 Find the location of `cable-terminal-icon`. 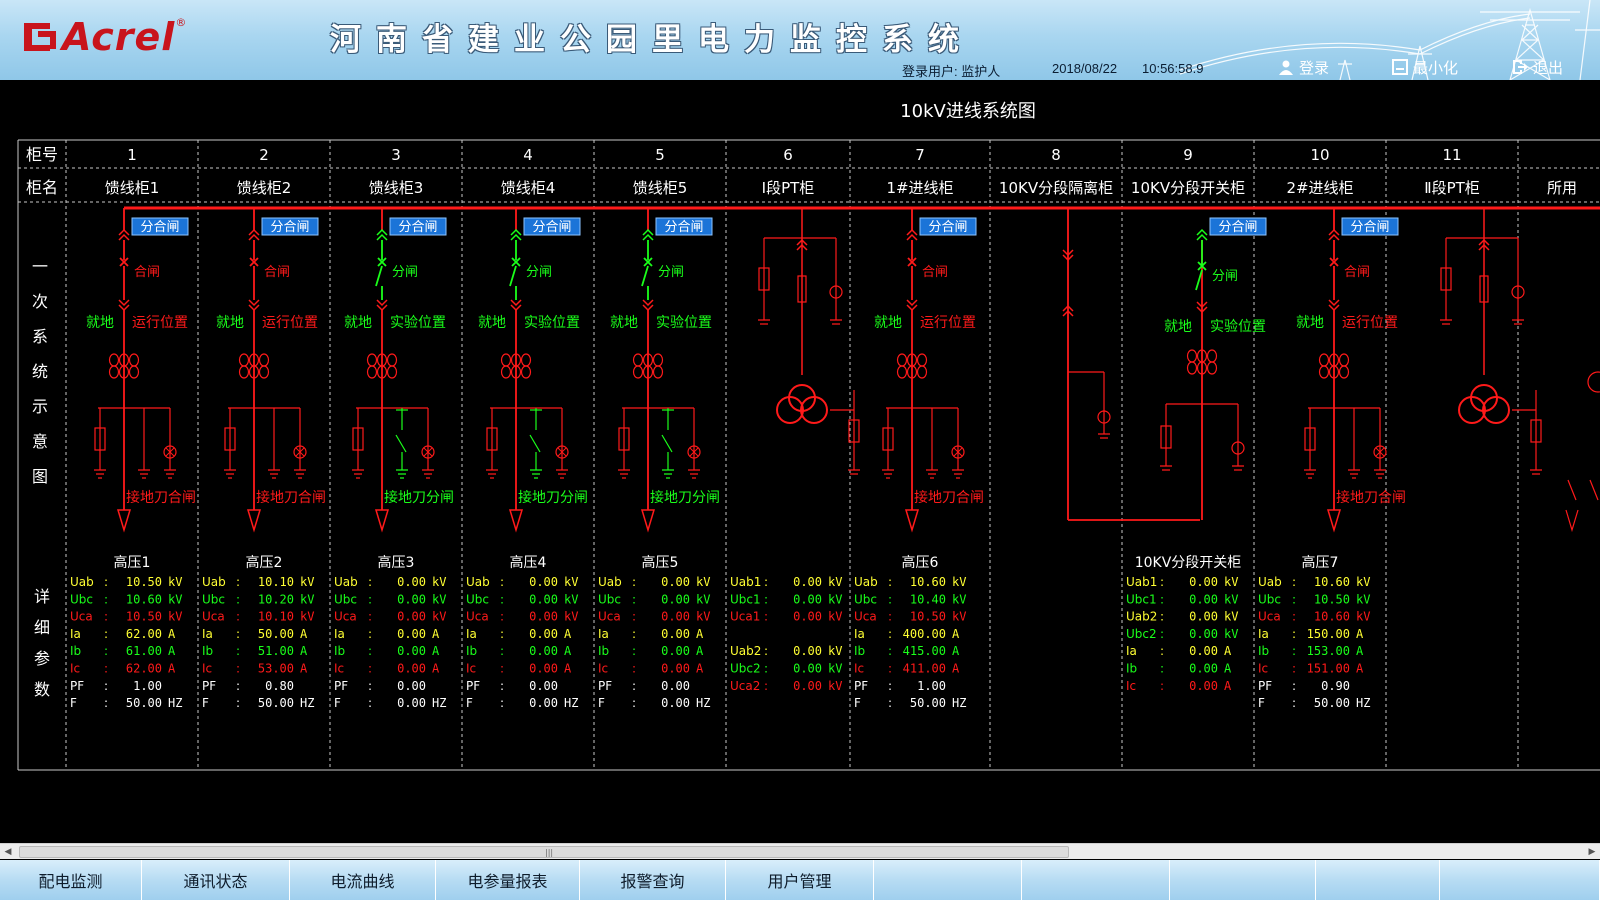

cable-terminal-icon is located at coordinates (254, 521).